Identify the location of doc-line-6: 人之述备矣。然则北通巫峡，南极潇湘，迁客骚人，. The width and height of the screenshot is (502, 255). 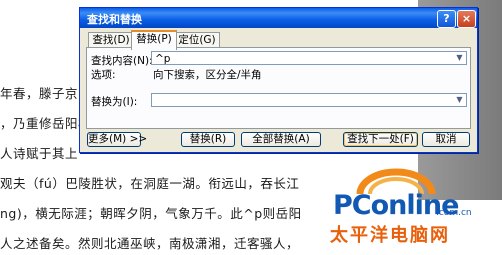
(150, 243).